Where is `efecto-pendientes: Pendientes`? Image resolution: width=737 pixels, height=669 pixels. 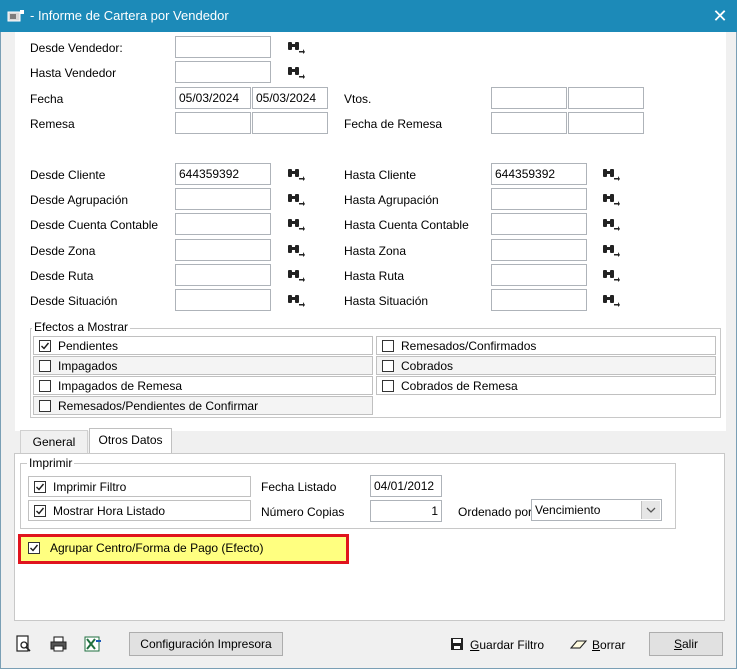
efecto-pendientes: Pendientes is located at coordinates (203, 345).